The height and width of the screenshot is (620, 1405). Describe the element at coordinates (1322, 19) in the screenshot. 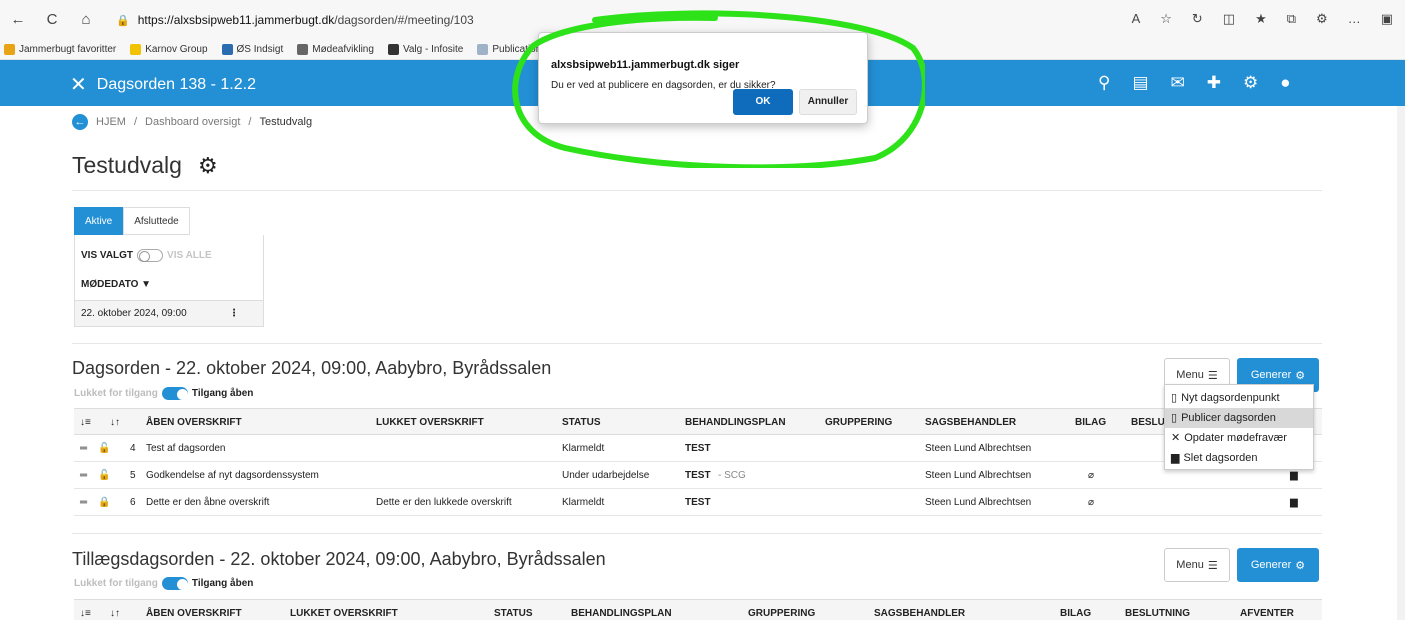

I see `extensions-icon: ⚙` at that location.